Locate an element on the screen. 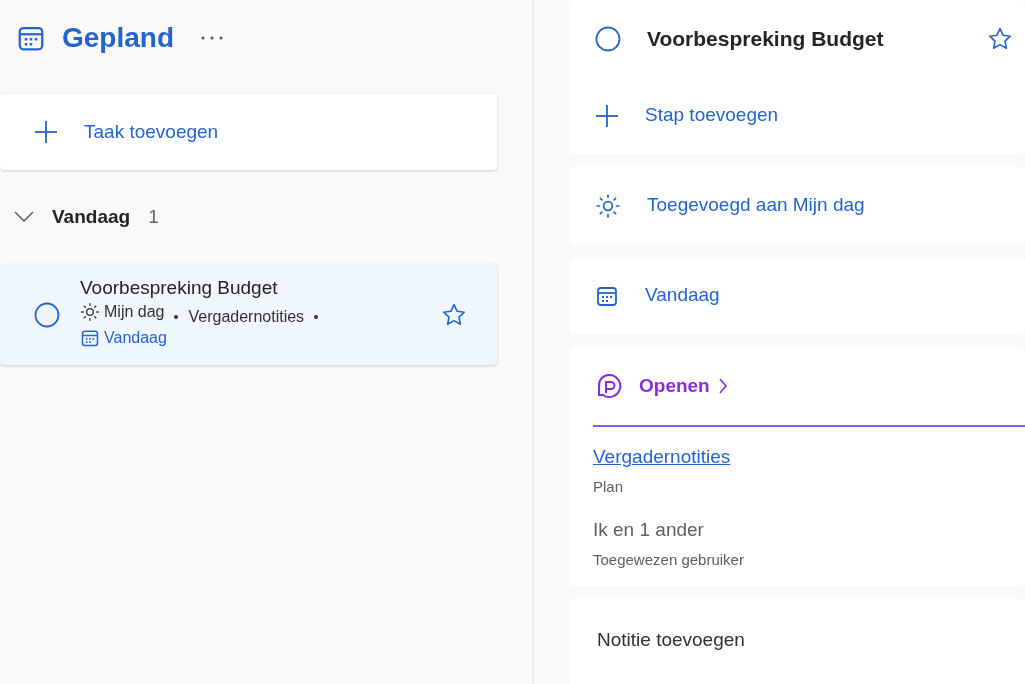  note-field: Notitie toevoegen is located at coordinates (719, 640).